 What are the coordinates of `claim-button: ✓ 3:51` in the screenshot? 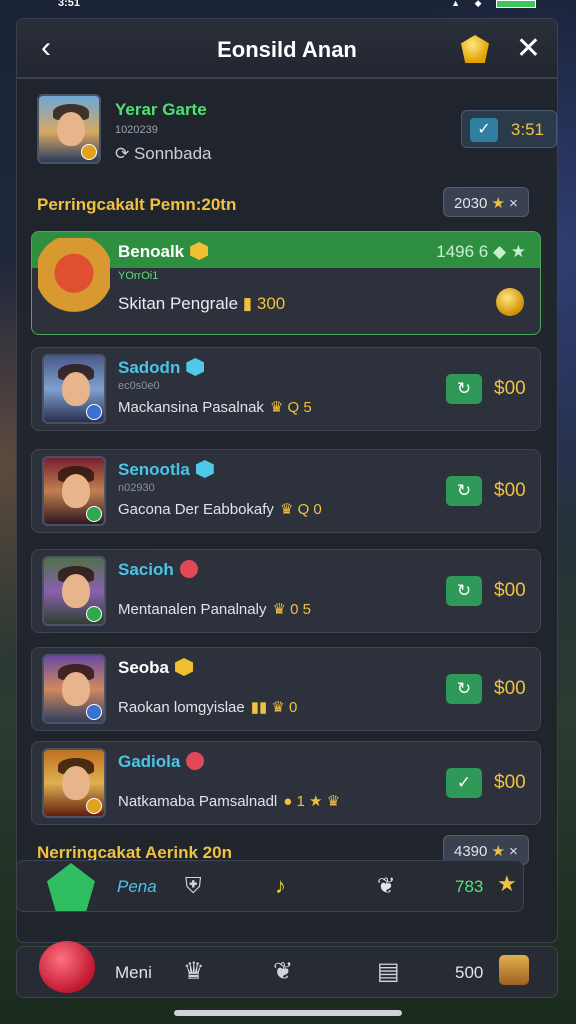 It's located at (509, 129).